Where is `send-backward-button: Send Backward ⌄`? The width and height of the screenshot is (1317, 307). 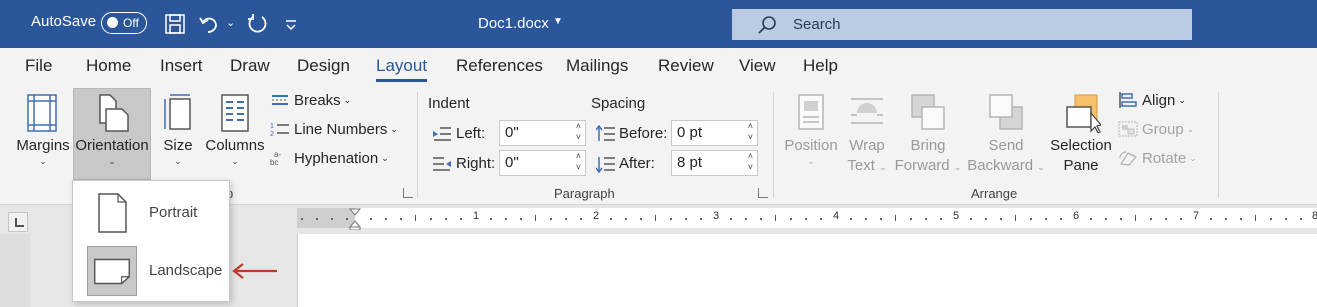 send-backward-button: Send Backward ⌄ is located at coordinates (1006, 135).